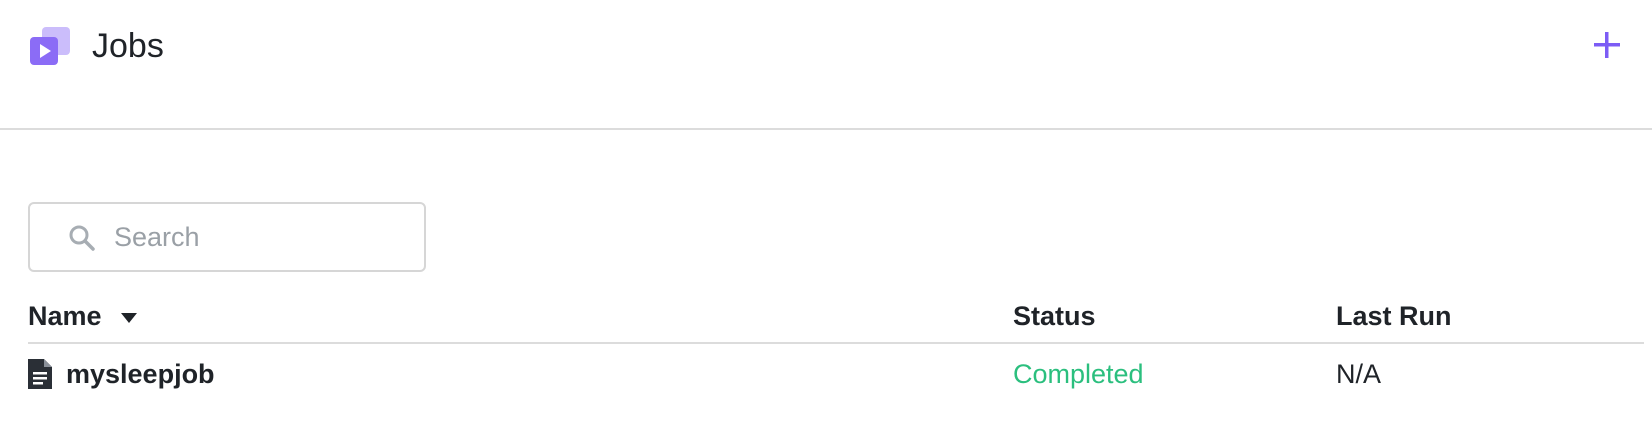 This screenshot has height=430, width=1652. What do you see at coordinates (836, 317) in the screenshot?
I see `table-header: Name Status Last Run` at bounding box center [836, 317].